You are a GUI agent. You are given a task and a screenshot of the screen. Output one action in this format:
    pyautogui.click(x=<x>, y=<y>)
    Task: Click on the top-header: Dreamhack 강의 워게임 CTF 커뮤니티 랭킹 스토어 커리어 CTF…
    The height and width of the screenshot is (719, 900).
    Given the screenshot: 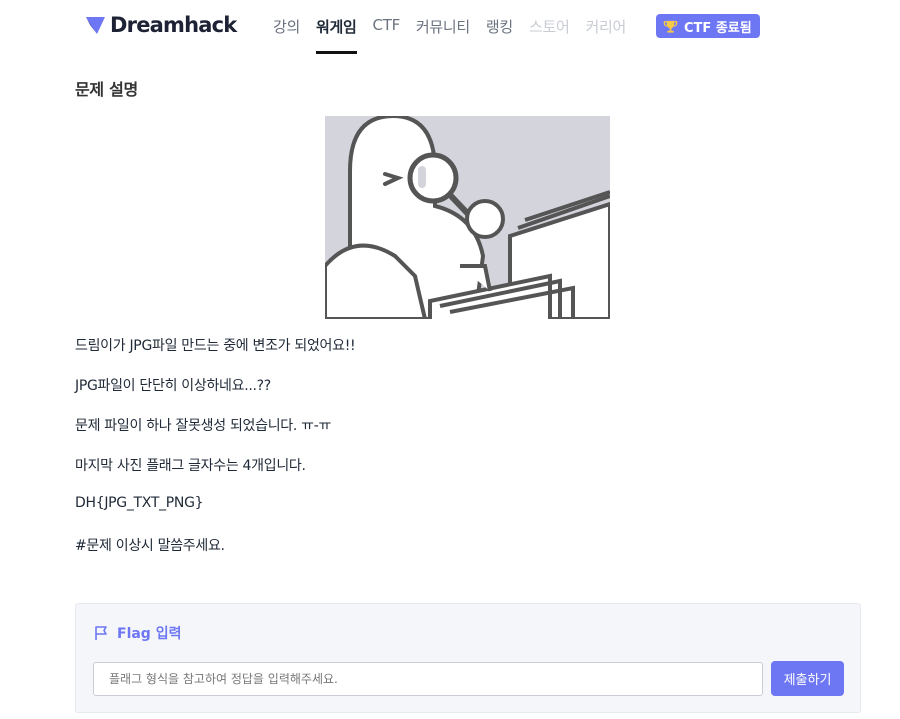 What is the action you would take?
    pyautogui.click(x=450, y=27)
    